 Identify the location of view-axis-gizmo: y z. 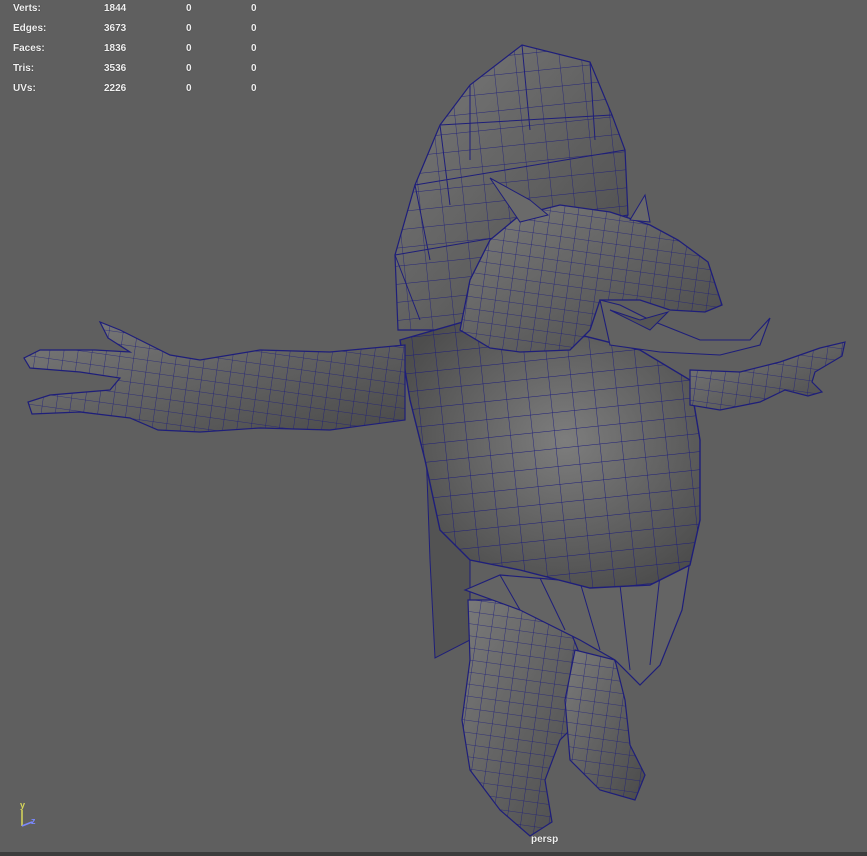
(29, 815).